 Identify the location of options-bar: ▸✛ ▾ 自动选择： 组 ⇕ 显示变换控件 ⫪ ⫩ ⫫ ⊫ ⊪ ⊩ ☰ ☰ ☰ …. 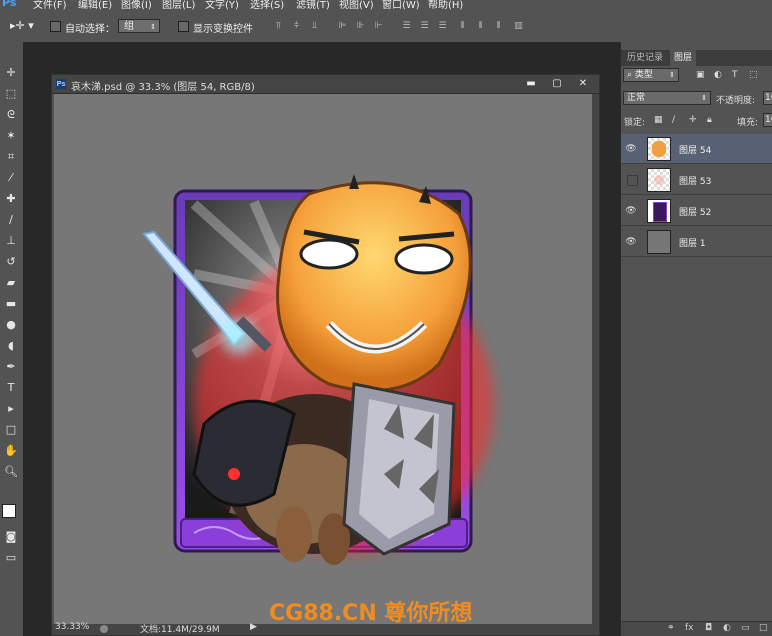
(386, 26).